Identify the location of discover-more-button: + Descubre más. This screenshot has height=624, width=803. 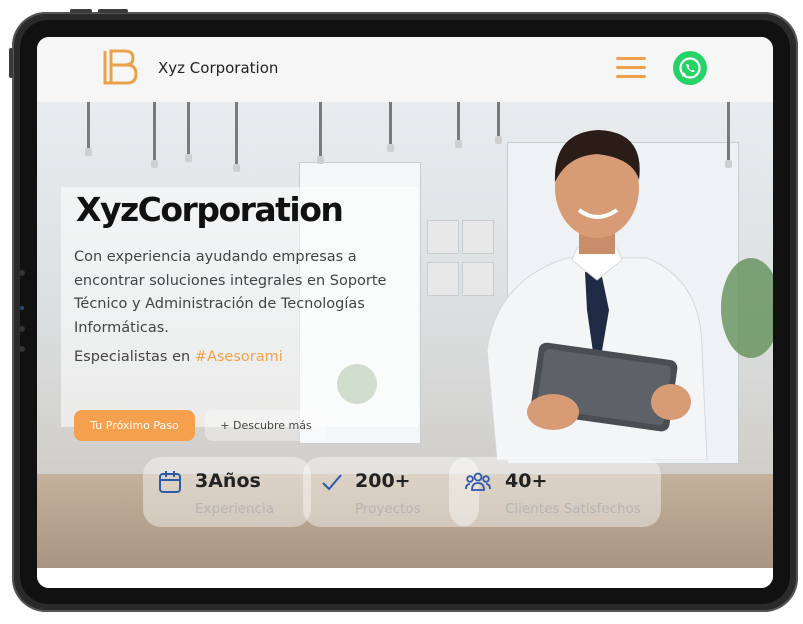
(266, 425).